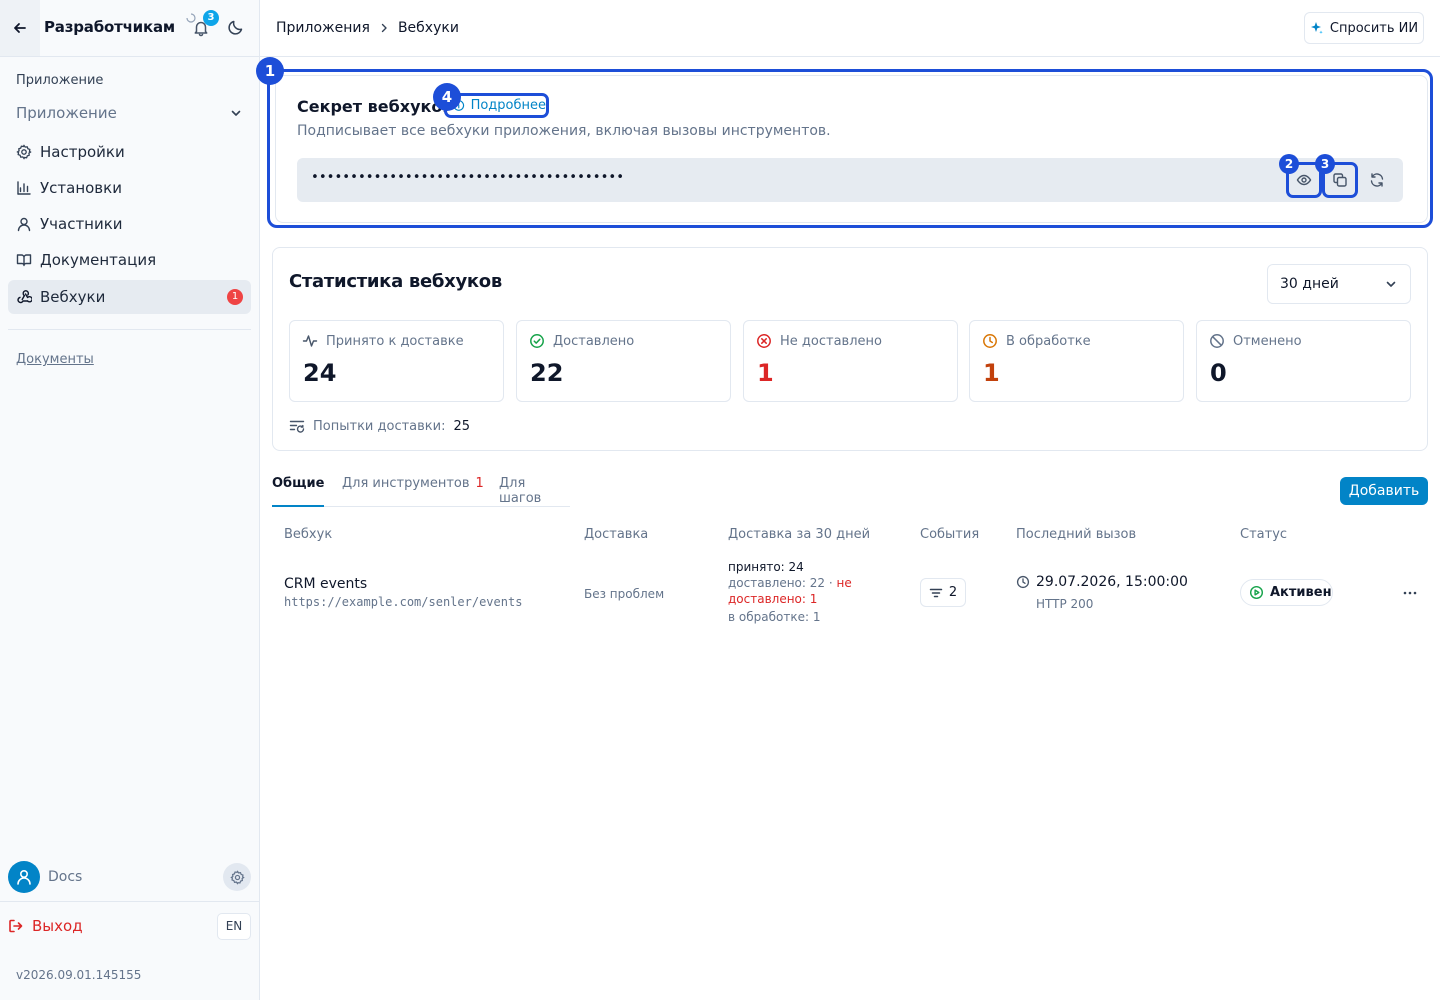 The image size is (1440, 1000). What do you see at coordinates (1286, 592) in the screenshot?
I see `status-badge: Активен` at bounding box center [1286, 592].